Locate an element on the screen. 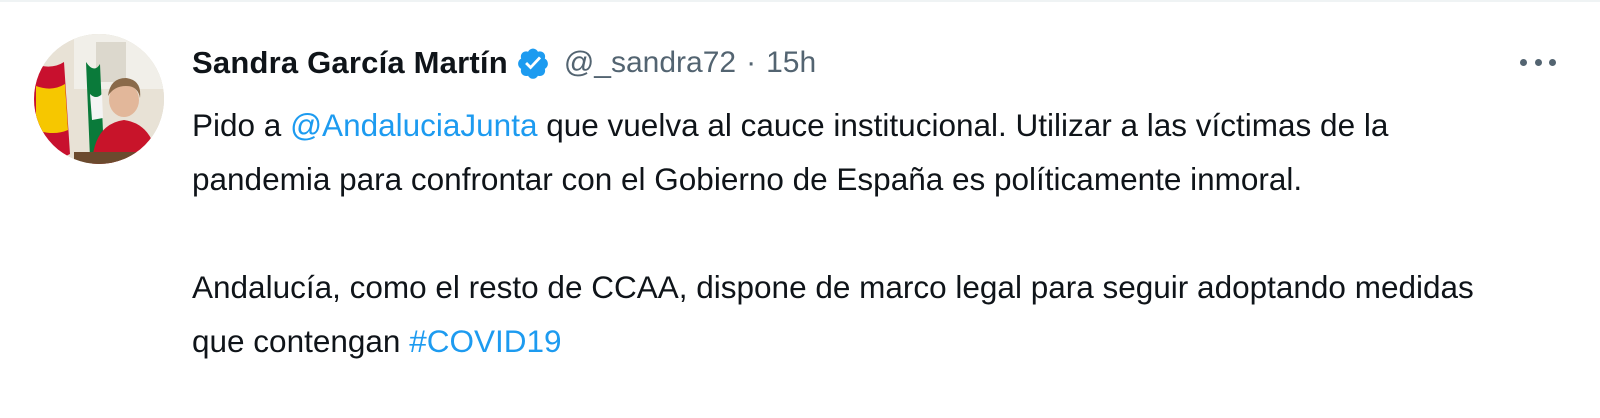  tweet-timestamp: 15h is located at coordinates (791, 63).